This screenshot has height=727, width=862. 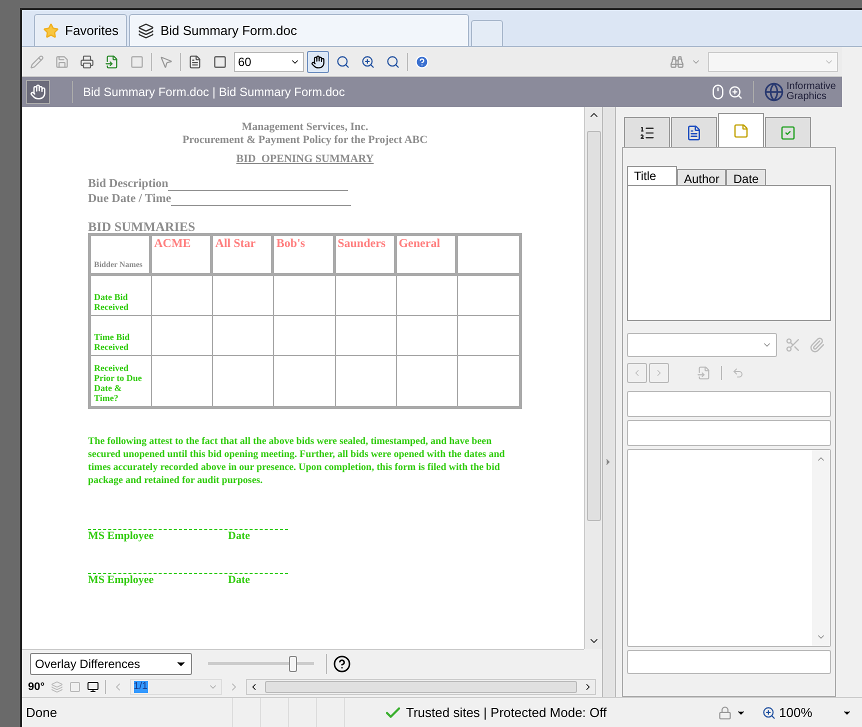 What do you see at coordinates (269, 62) in the screenshot?
I see `zoom-field: 60` at bounding box center [269, 62].